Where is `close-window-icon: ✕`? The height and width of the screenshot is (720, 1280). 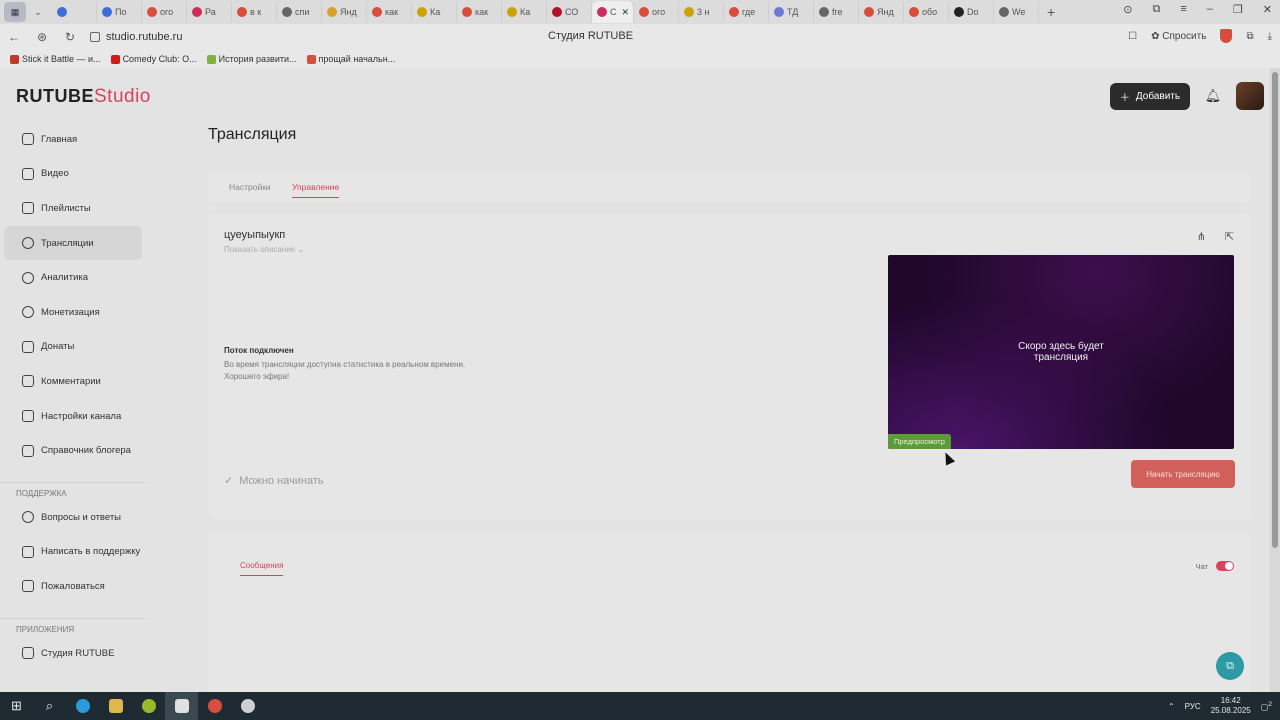
close-window-icon: ✕ is located at coordinates (1267, 9).